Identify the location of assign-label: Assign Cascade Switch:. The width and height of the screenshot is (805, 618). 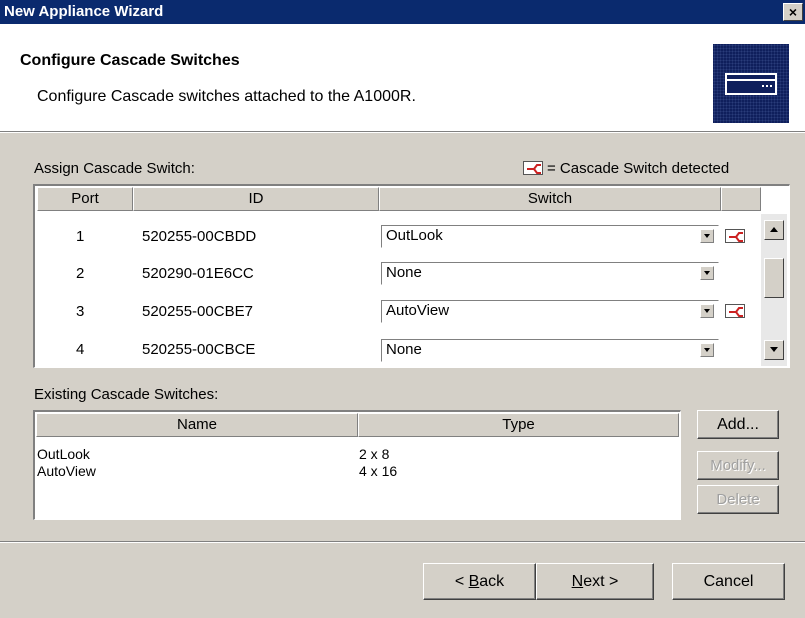
(114, 168).